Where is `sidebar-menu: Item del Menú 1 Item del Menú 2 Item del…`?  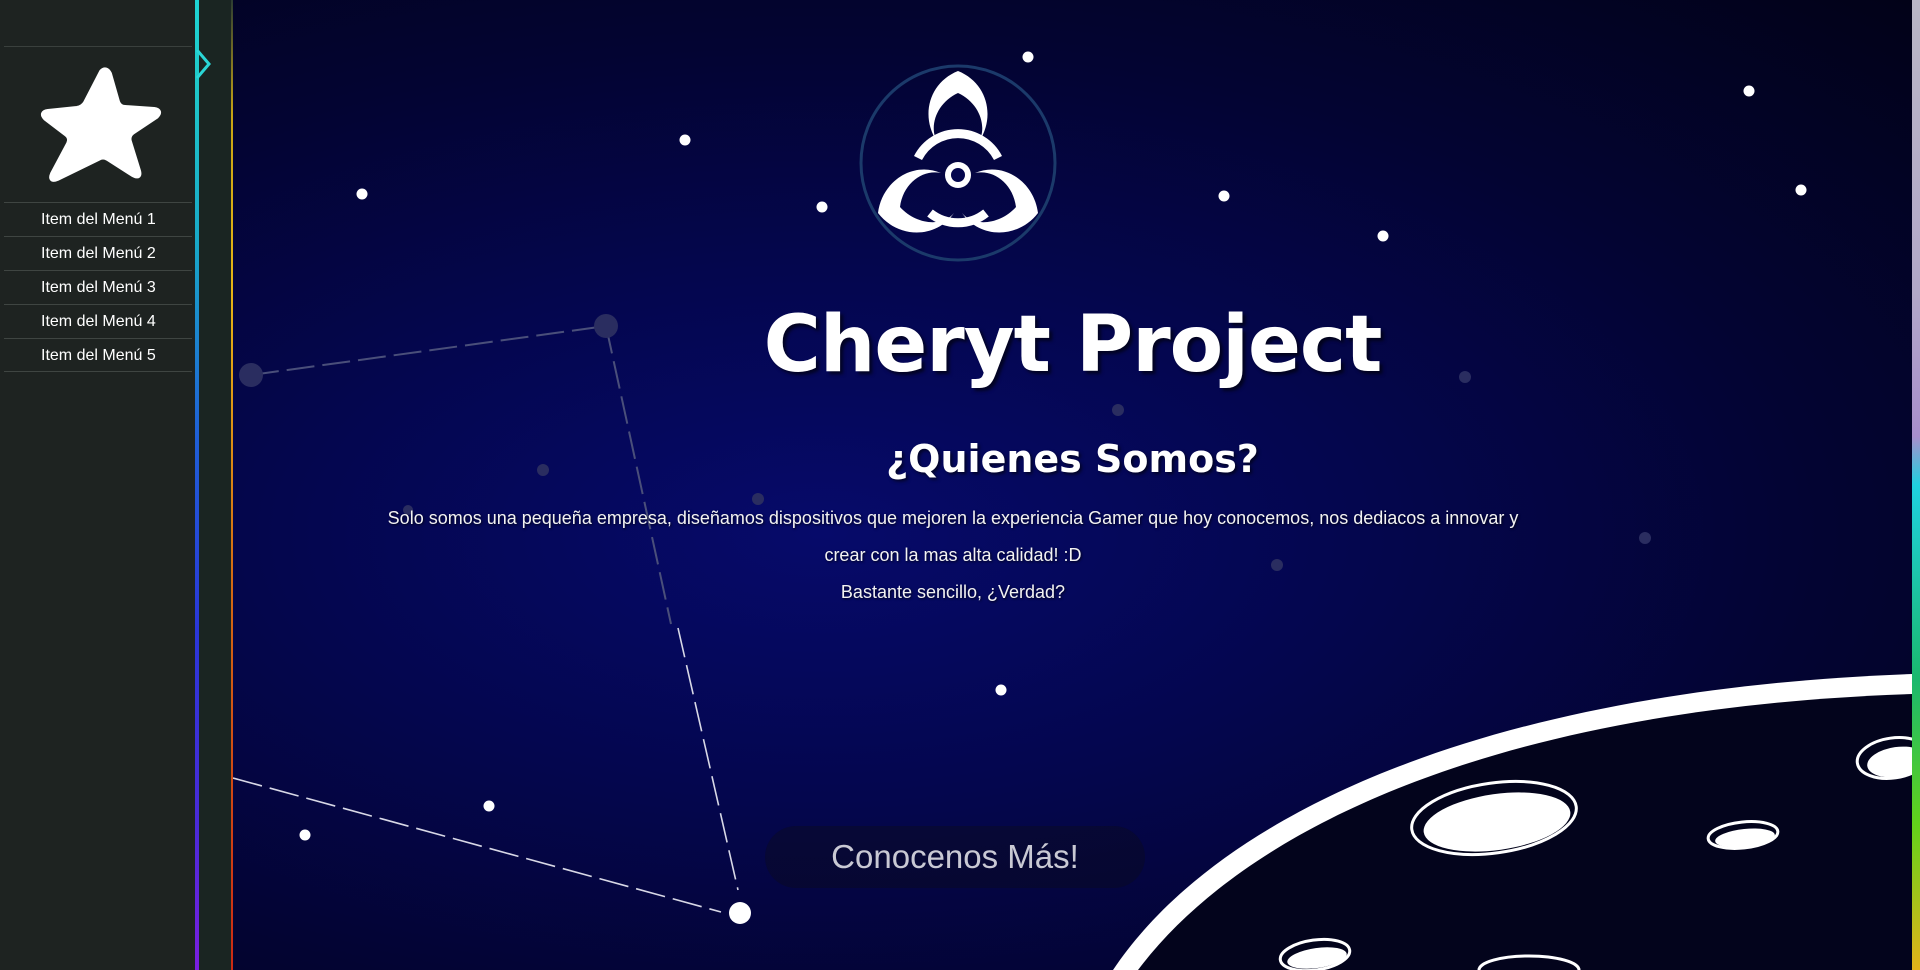
sidebar-menu: Item del Menú 1 Item del Menú 2 Item del… is located at coordinates (98, 287).